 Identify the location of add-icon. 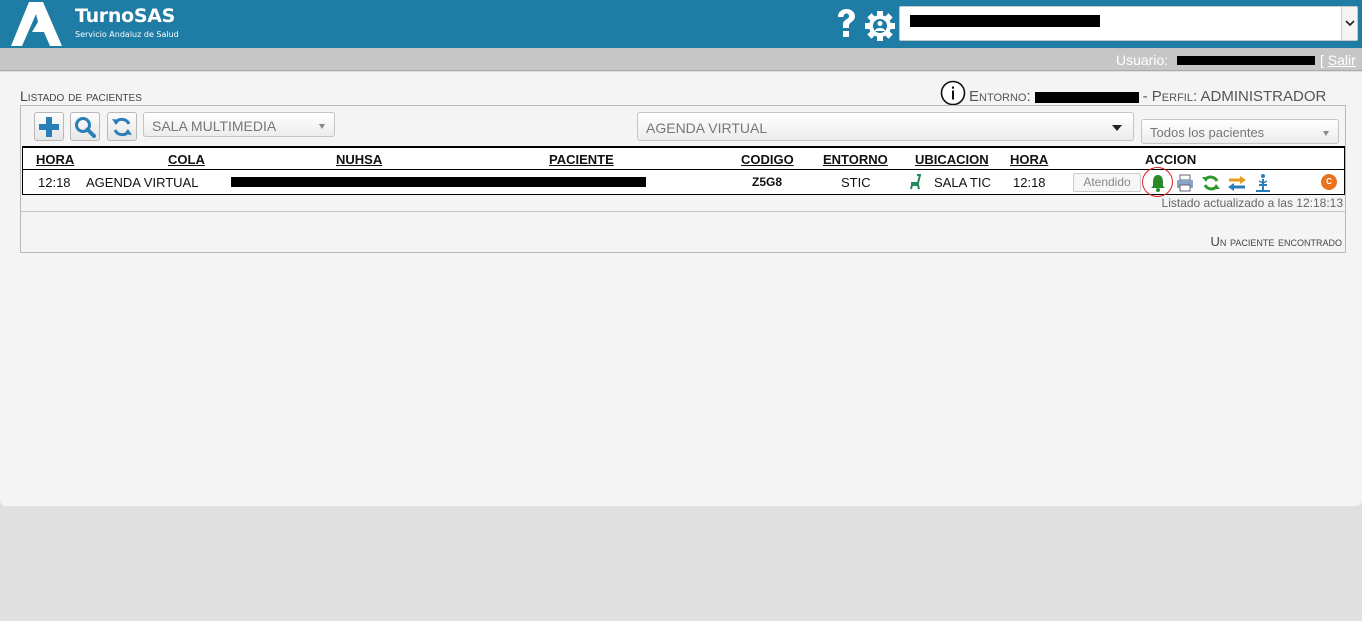
(49, 127).